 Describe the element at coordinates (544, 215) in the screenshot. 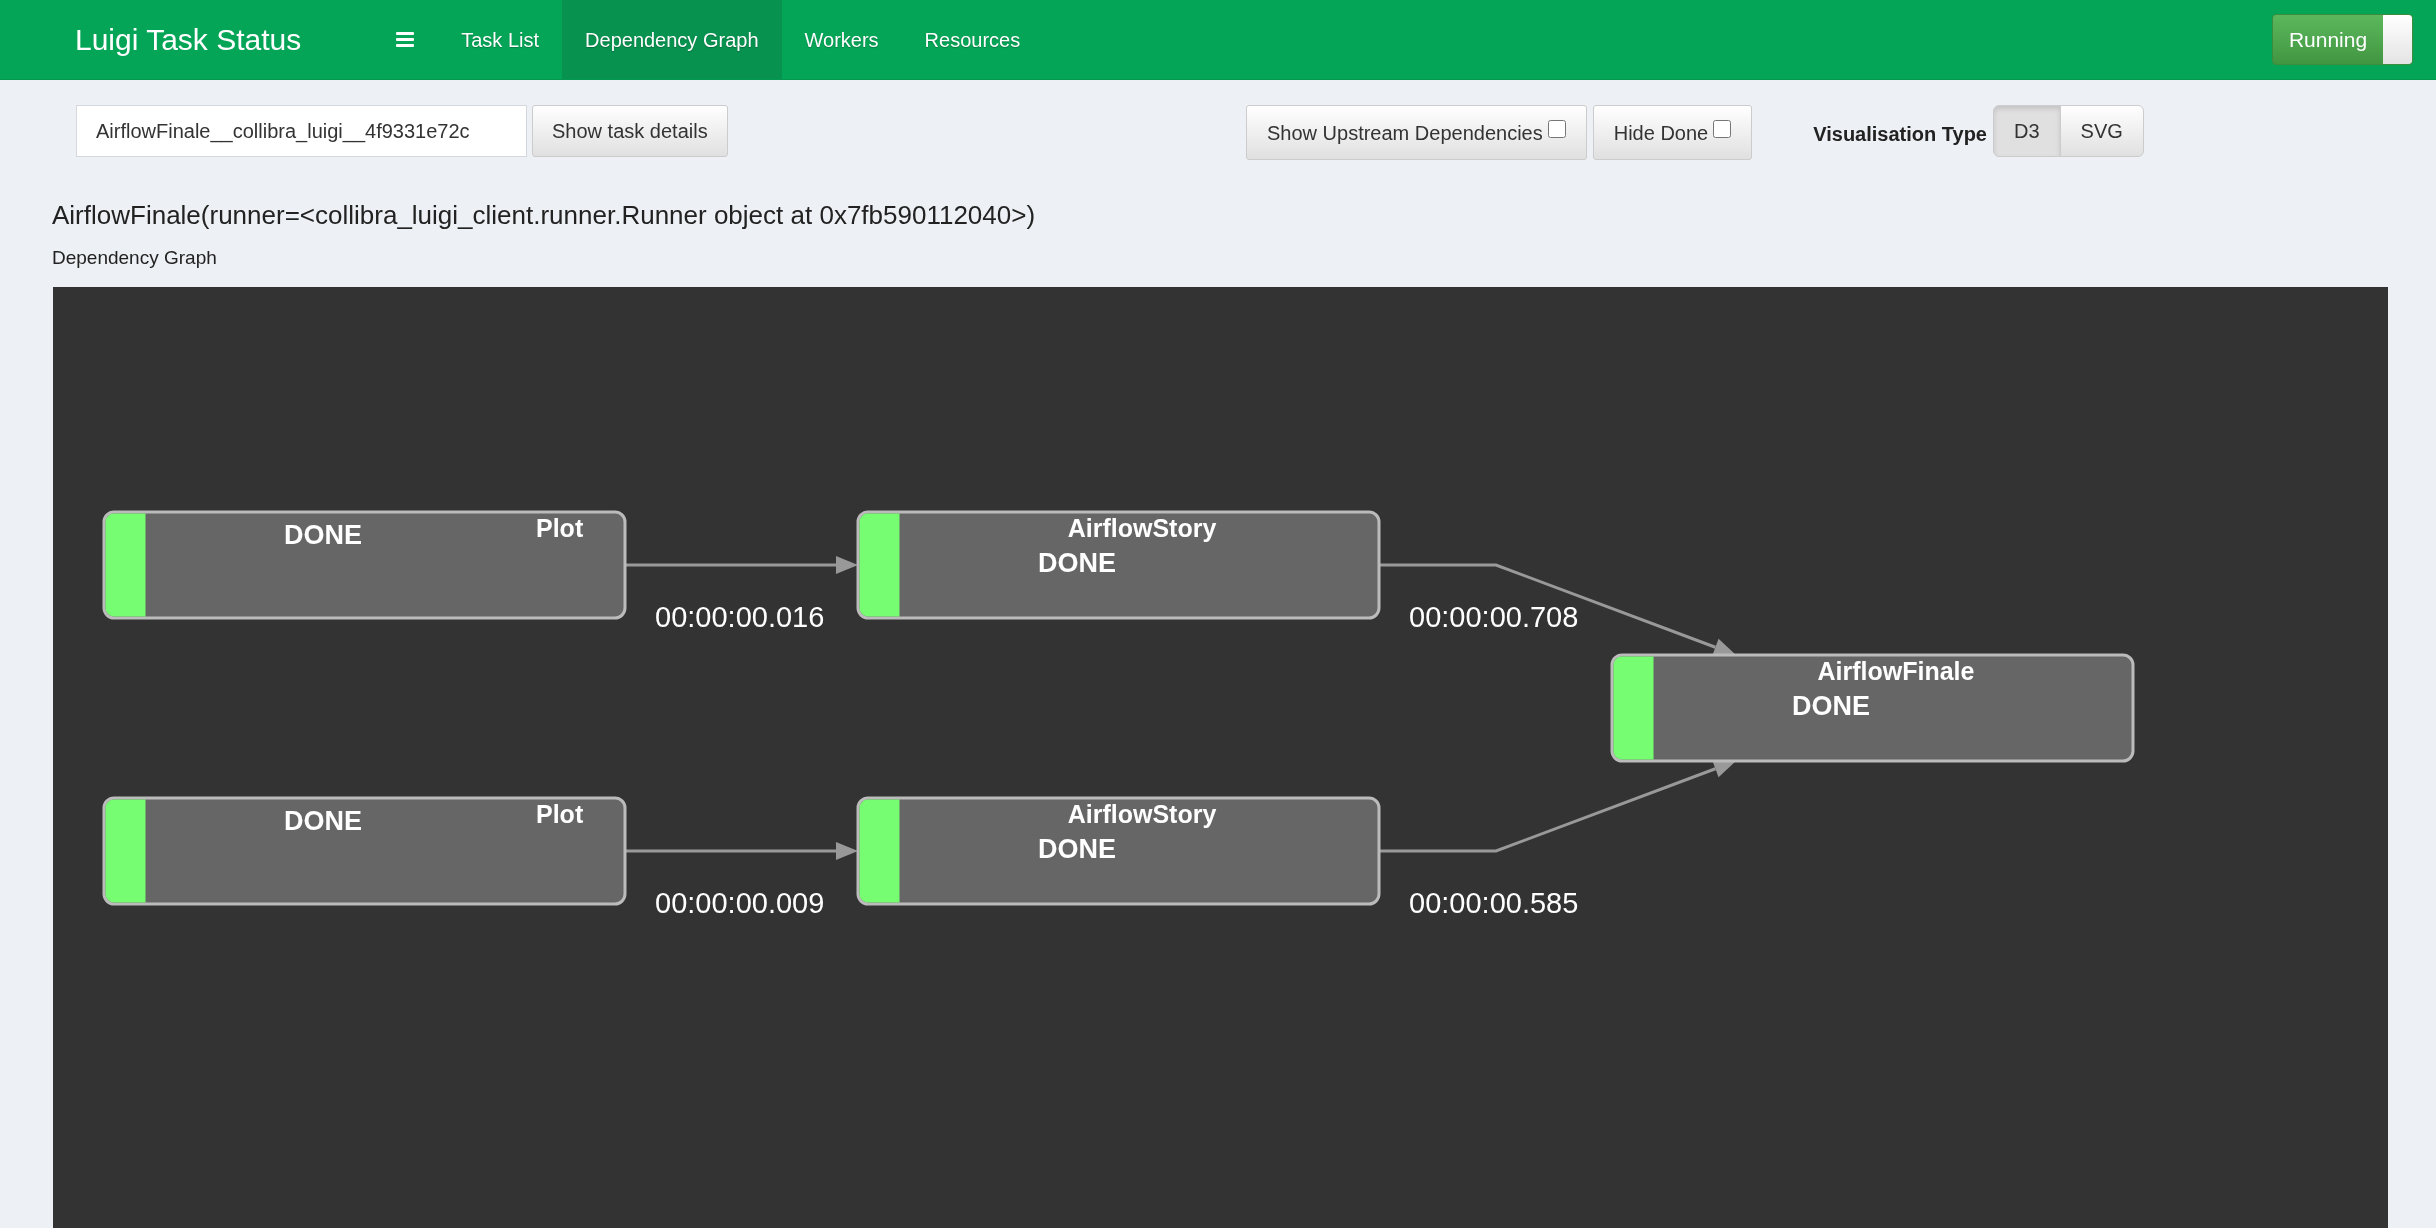

I see `task-title: AirflowFinale(runner=<collibra_luigi_client.runner.Runner object at 0x7fb590112040>)` at that location.